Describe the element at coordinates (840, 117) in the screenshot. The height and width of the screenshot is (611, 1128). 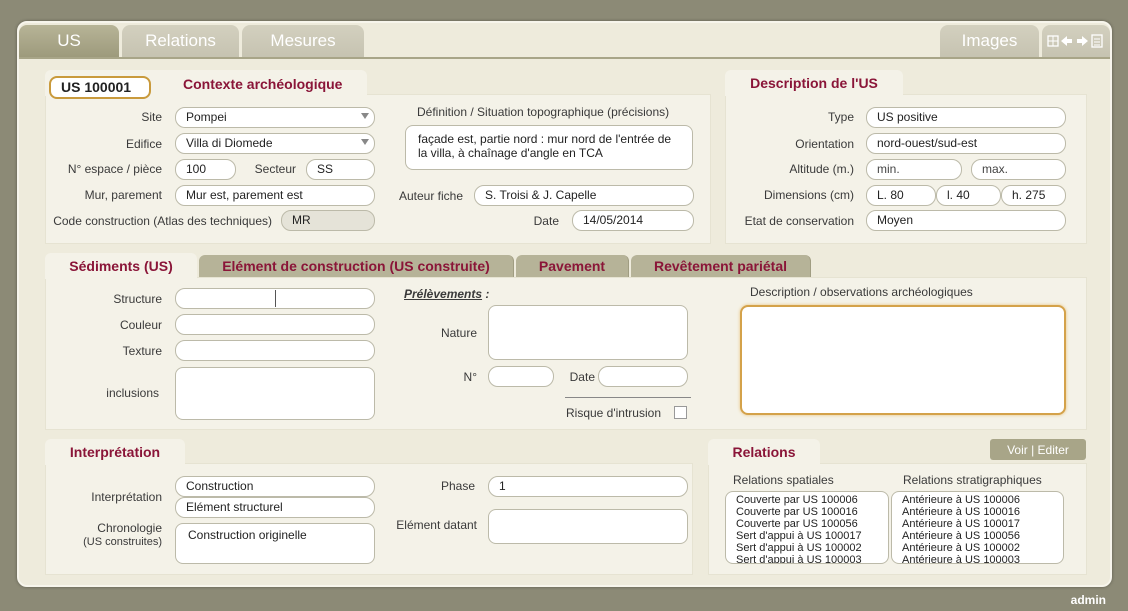
I see `type-label: Type` at that location.